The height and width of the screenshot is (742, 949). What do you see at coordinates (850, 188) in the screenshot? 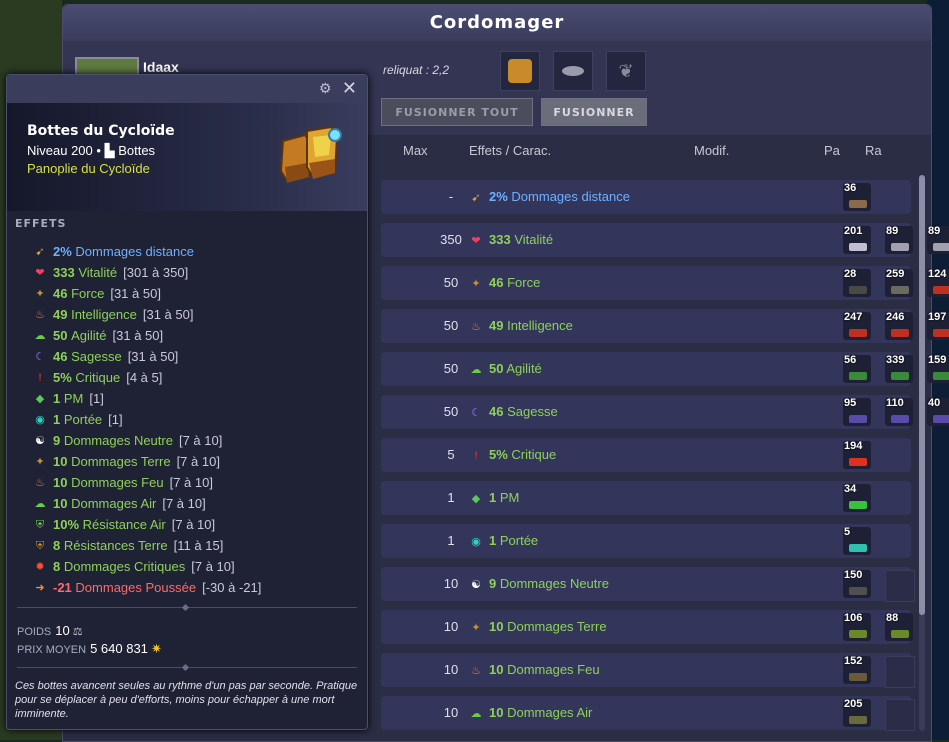
I see `rune-count: 36` at bounding box center [850, 188].